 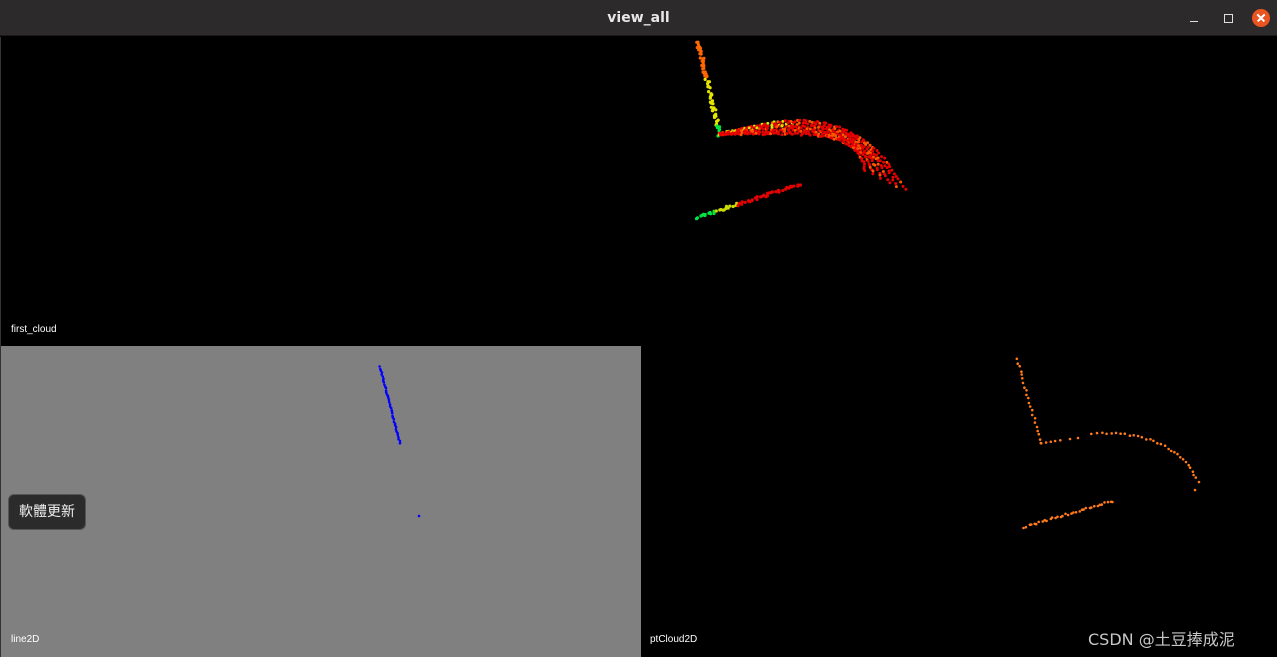 What do you see at coordinates (47, 512) in the screenshot?
I see `software-update-button: 軟體更新` at bounding box center [47, 512].